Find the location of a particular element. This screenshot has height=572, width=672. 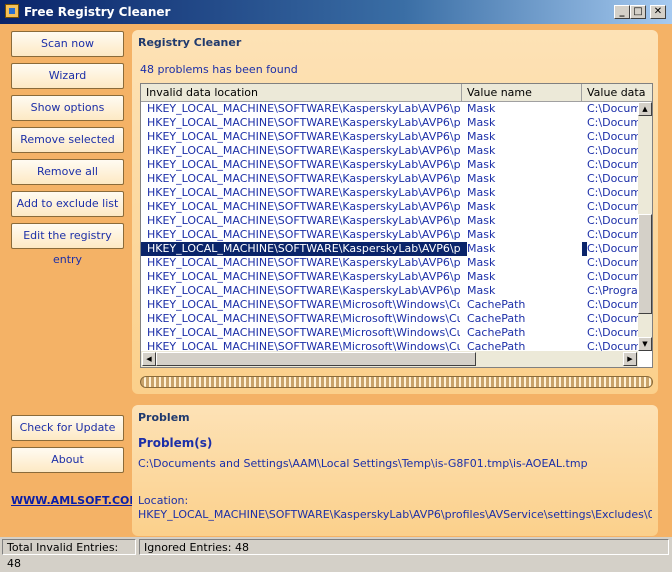

title-bar: Free Registry Cleaner _ □ ✕ is located at coordinates (336, 12).